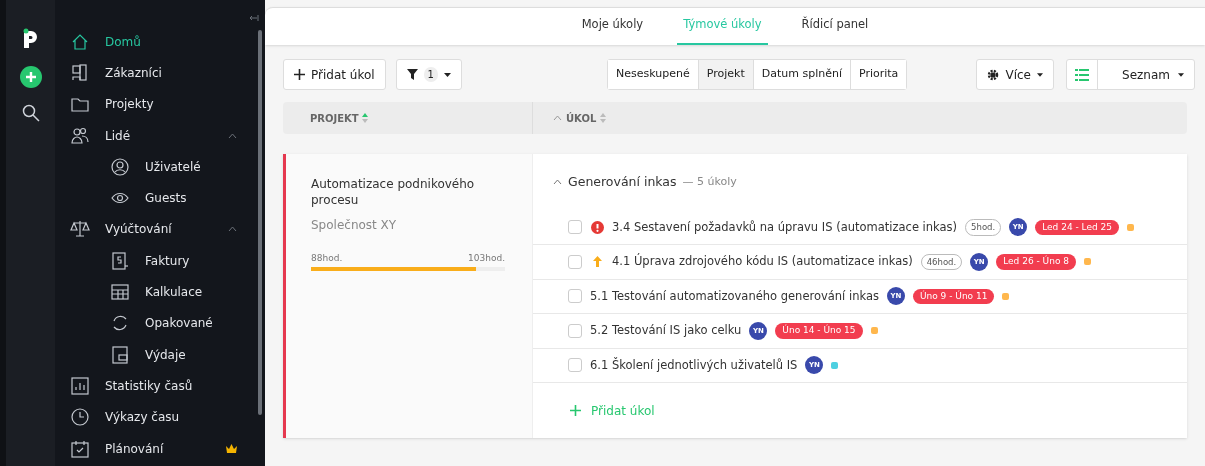 The image size is (1205, 466). Describe the element at coordinates (30, 77) in the screenshot. I see `add-icon` at that location.